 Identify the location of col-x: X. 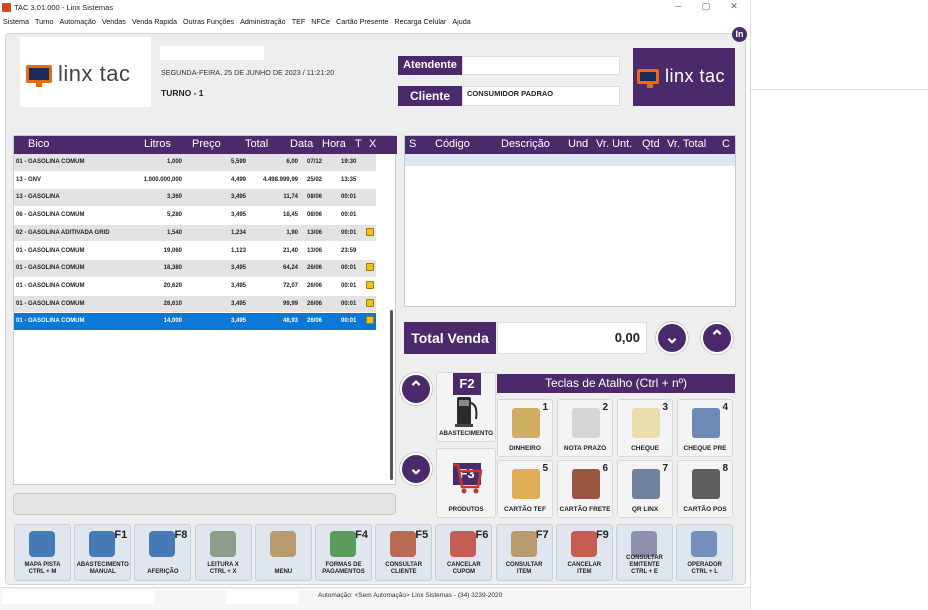
(372, 144).